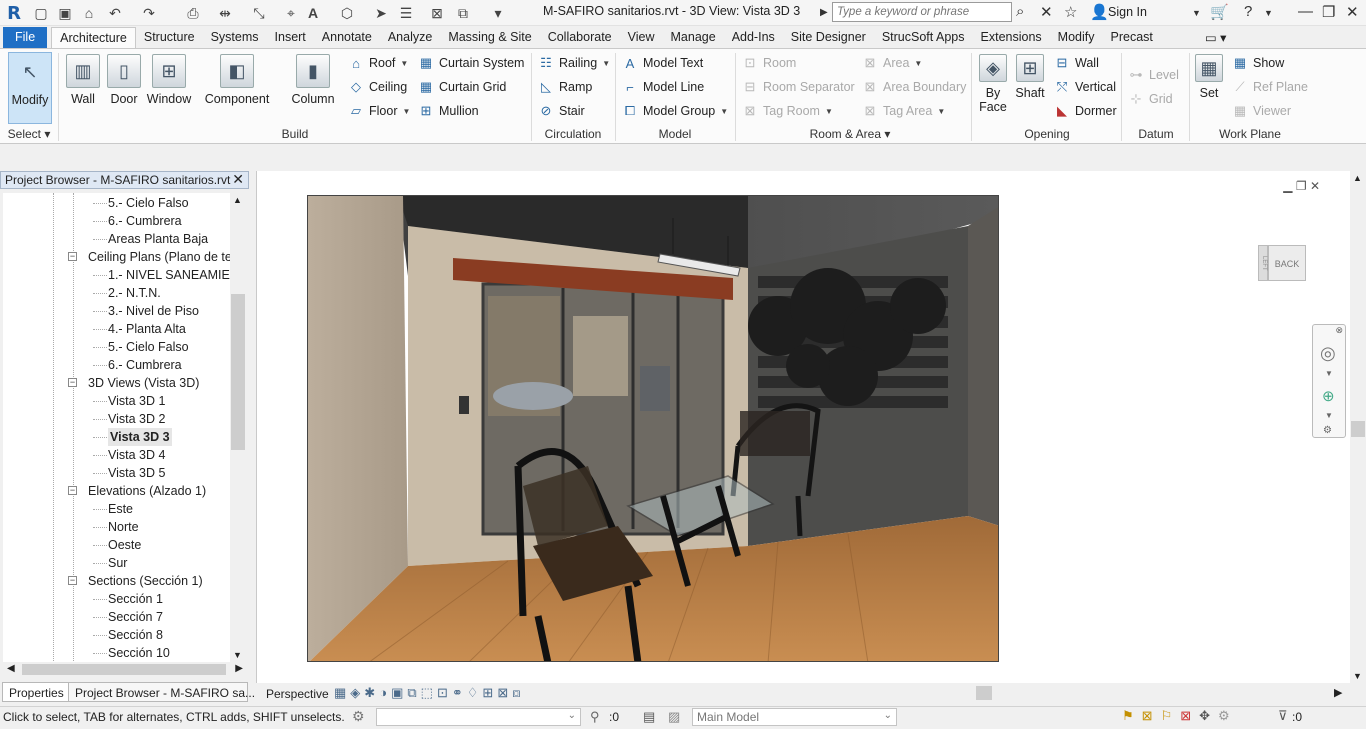  Describe the element at coordinates (153, 311) in the screenshot. I see `tree-view-item: 3.- Nivel de Piso` at that location.